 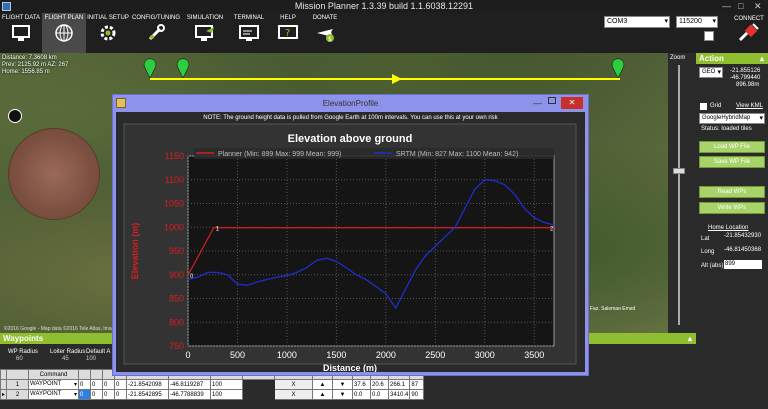 What do you see at coordinates (23, 338) in the screenshot?
I see `waypoints-title: Waypoints` at bounding box center [23, 338].